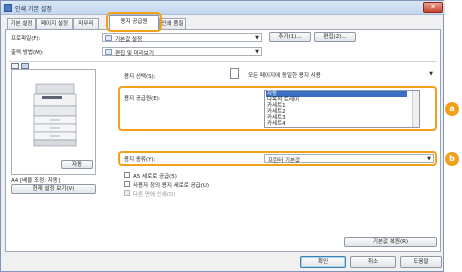 The image size is (462, 272). Describe the element at coordinates (54, 23) in the screenshot. I see `tab-page-setup: 페이지 설정` at that location.